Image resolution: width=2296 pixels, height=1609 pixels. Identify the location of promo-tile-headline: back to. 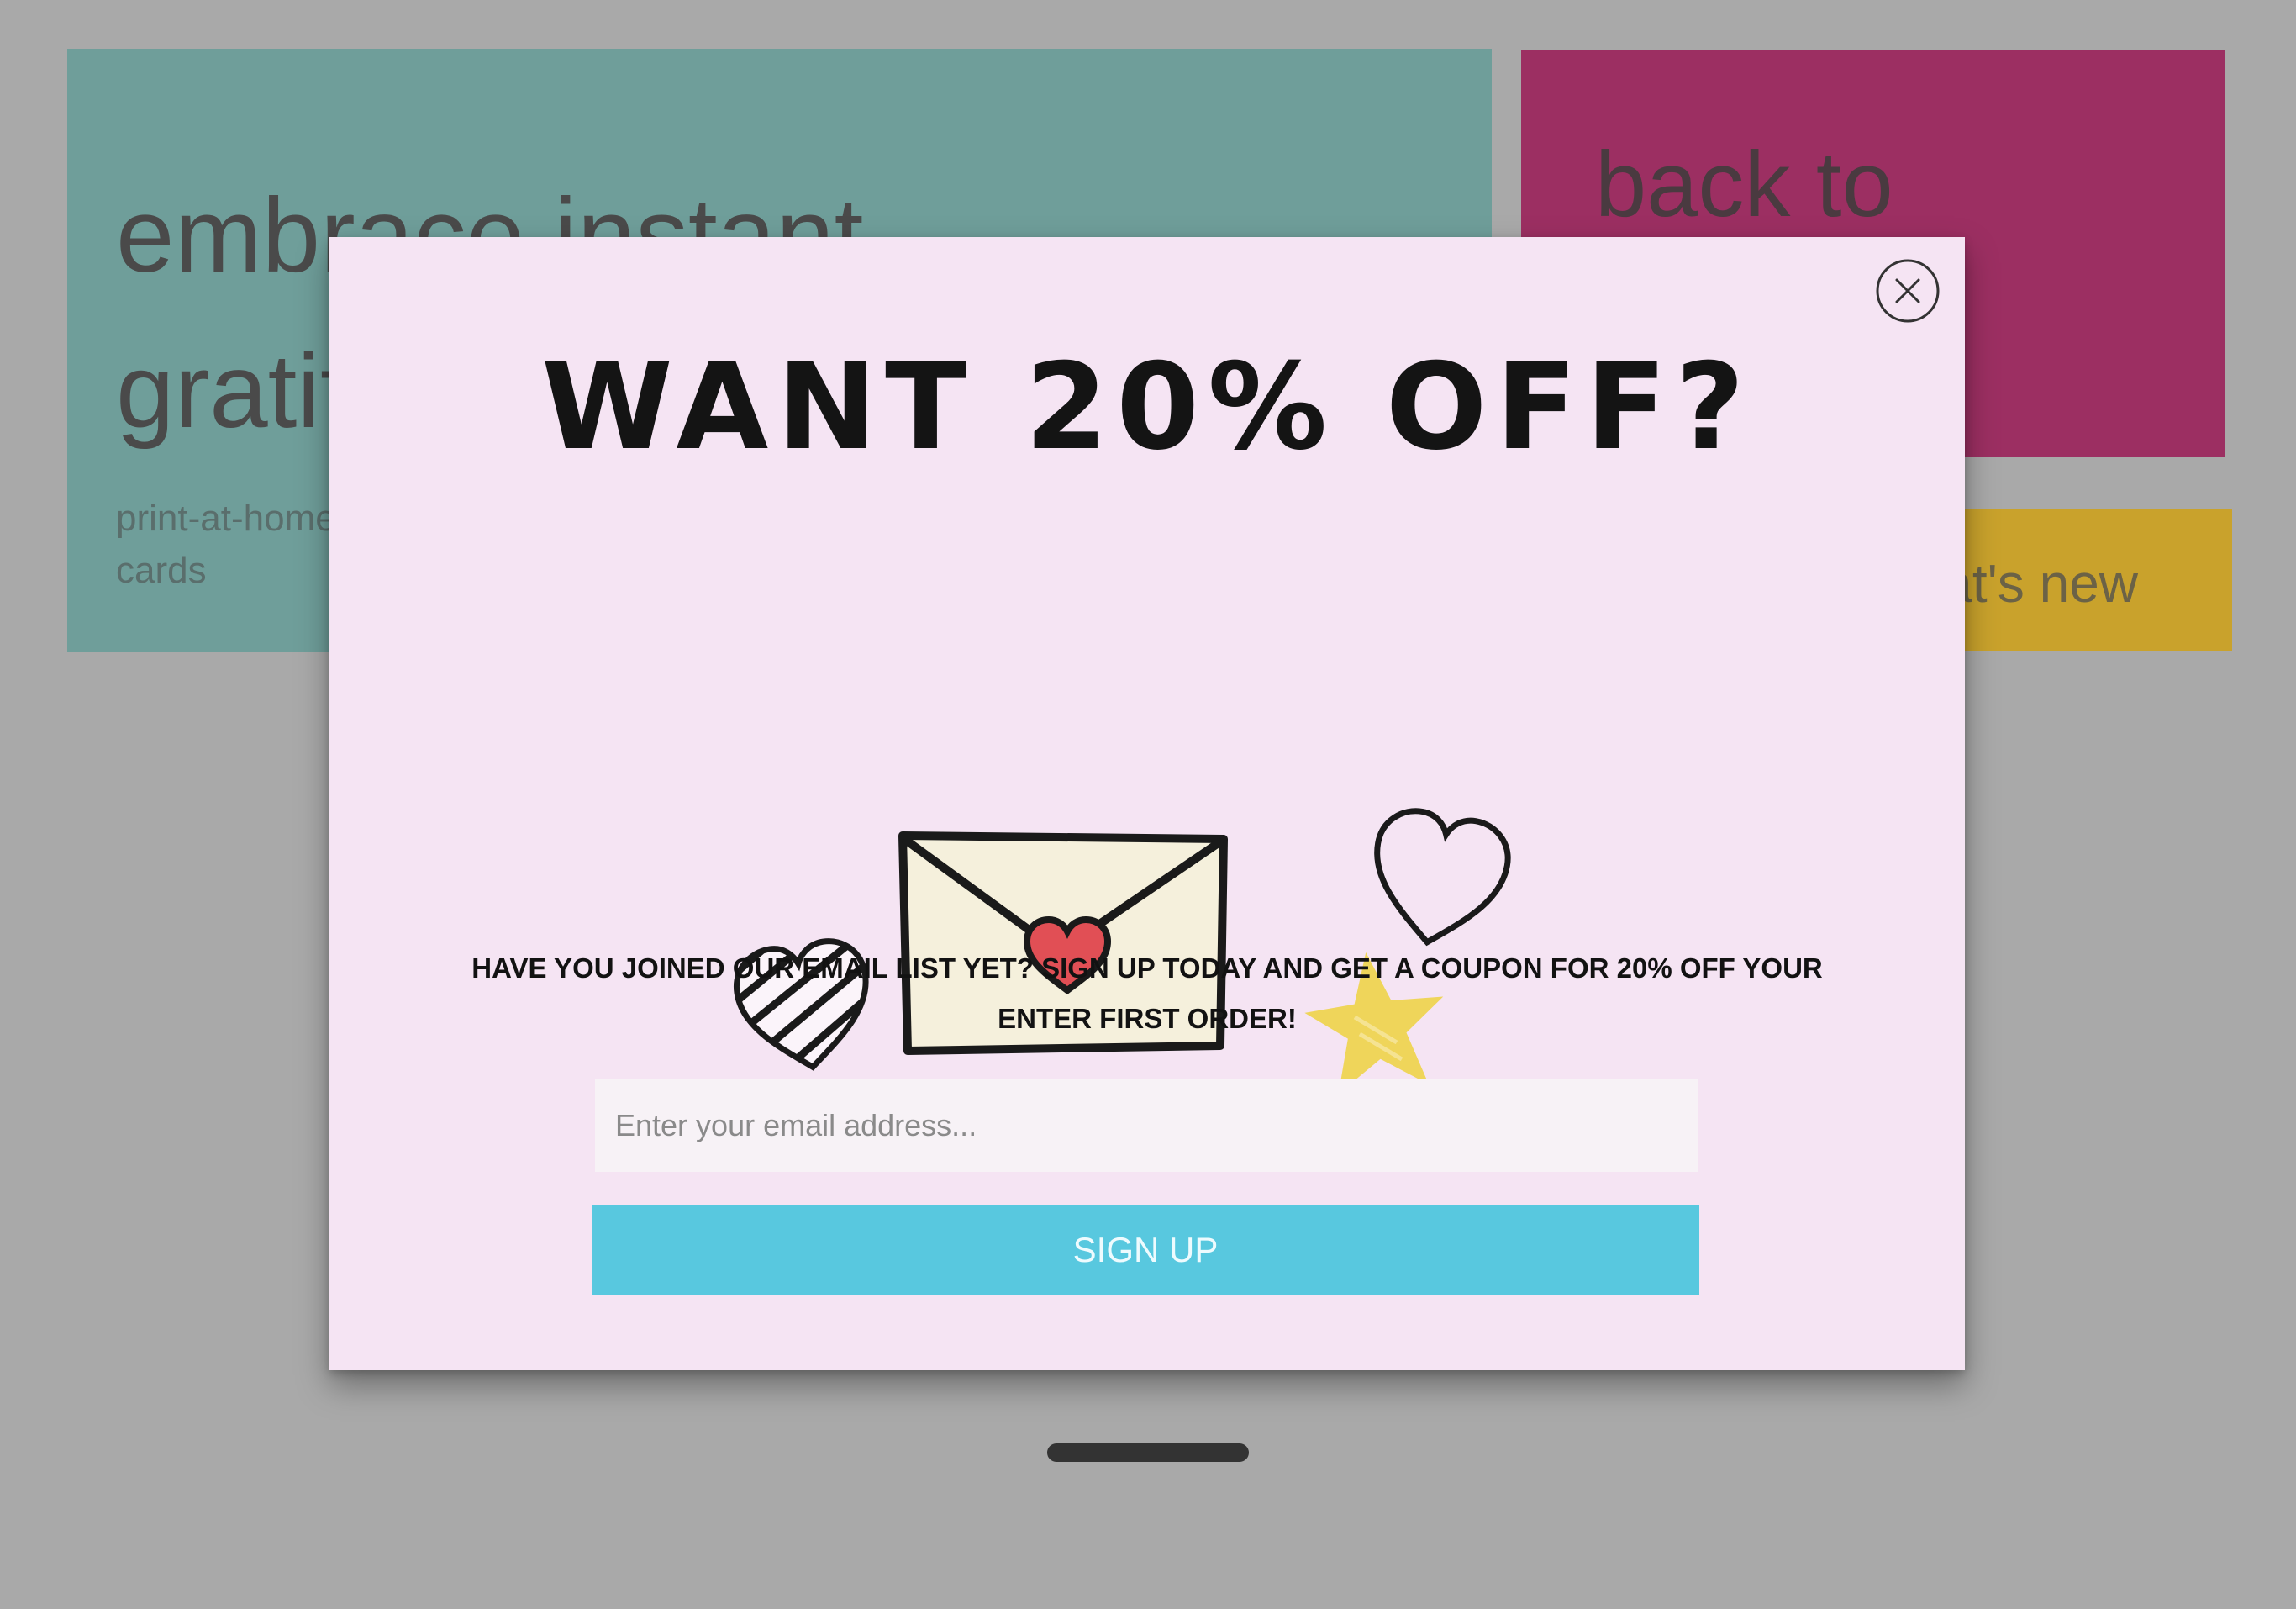
(1744, 185).